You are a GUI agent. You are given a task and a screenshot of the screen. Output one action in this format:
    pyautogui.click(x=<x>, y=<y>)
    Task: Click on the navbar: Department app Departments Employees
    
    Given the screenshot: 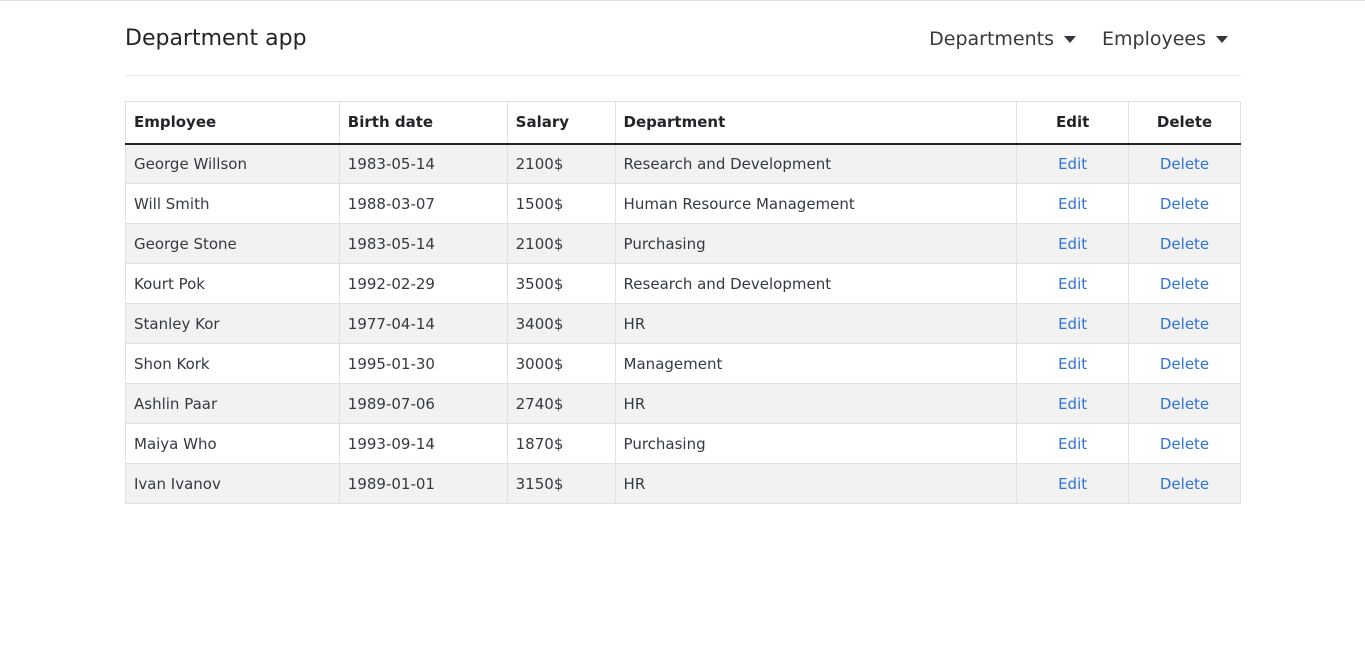 What is the action you would take?
    pyautogui.click(x=683, y=38)
    